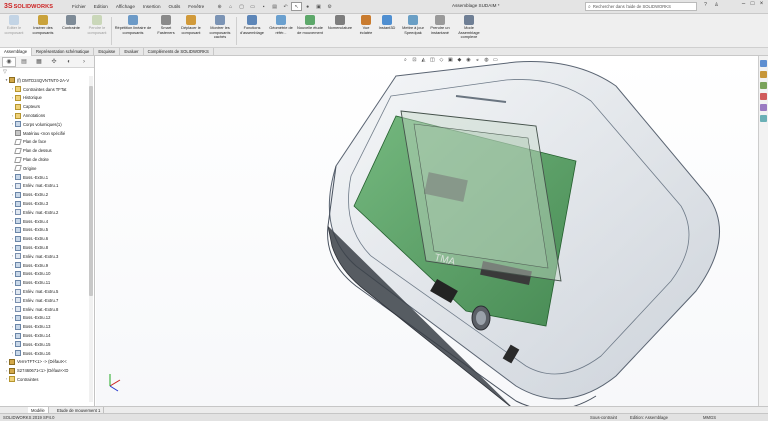 The height and width of the screenshot is (421, 768). What do you see at coordinates (47, 318) in the screenshot?
I see `tree-item: › Boss.-Extru.12` at bounding box center [47, 318].